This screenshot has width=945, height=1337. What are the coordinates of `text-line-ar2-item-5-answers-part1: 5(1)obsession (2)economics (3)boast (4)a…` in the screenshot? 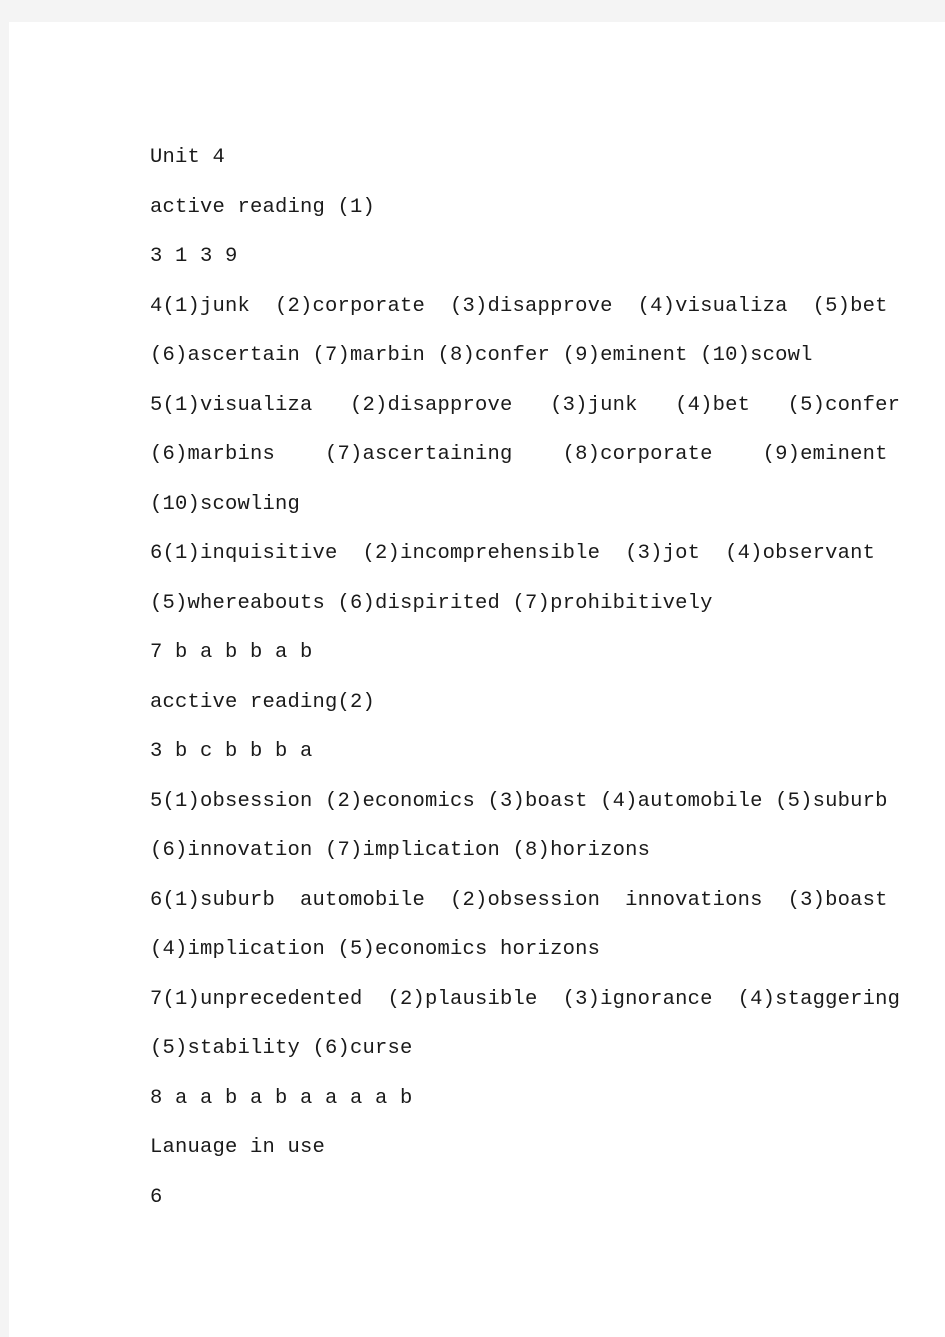 It's located at (519, 801).